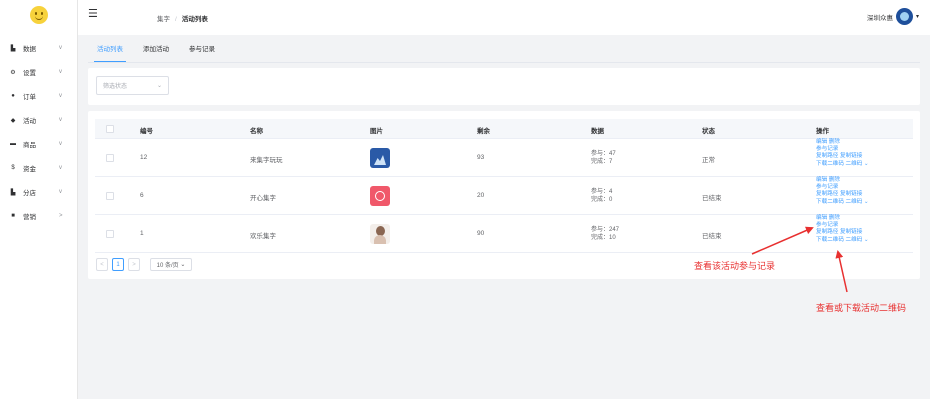 The width and height of the screenshot is (930, 399). I want to click on breadcrumb-parent: 集字, so click(163, 19).